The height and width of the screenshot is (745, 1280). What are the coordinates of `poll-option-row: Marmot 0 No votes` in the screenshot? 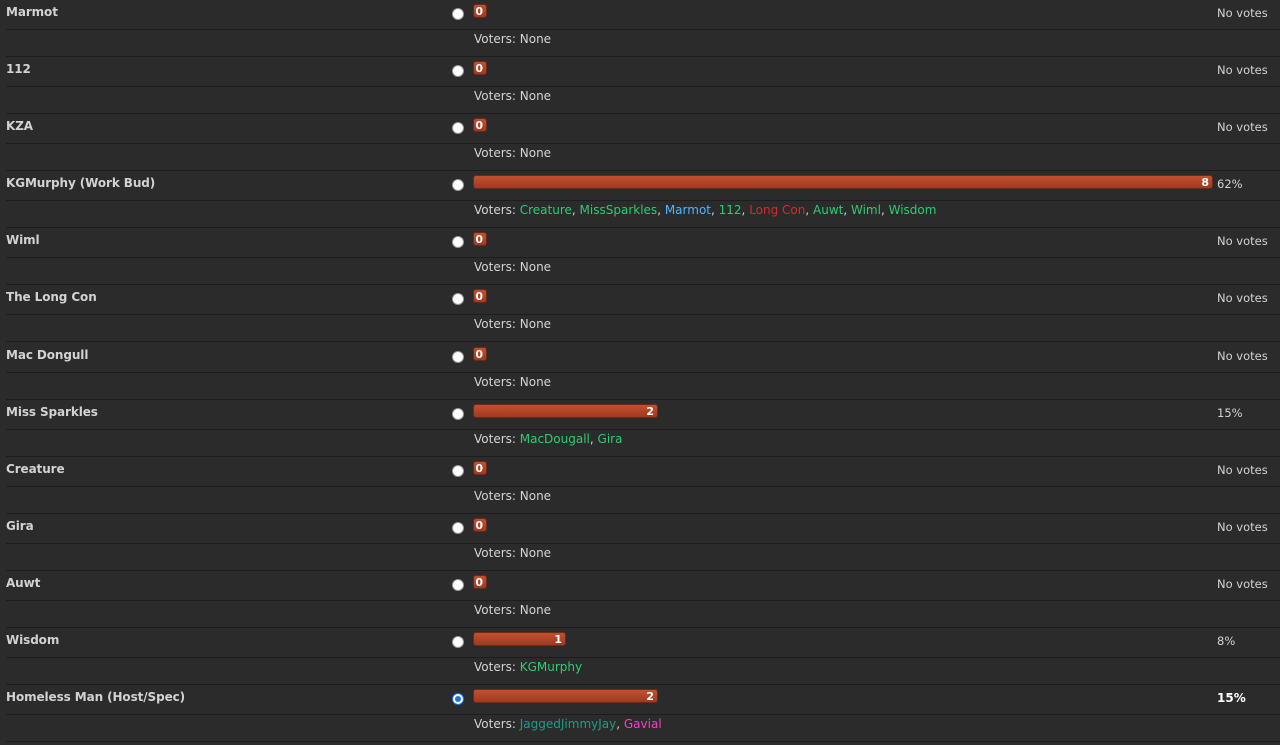 It's located at (643, 15).